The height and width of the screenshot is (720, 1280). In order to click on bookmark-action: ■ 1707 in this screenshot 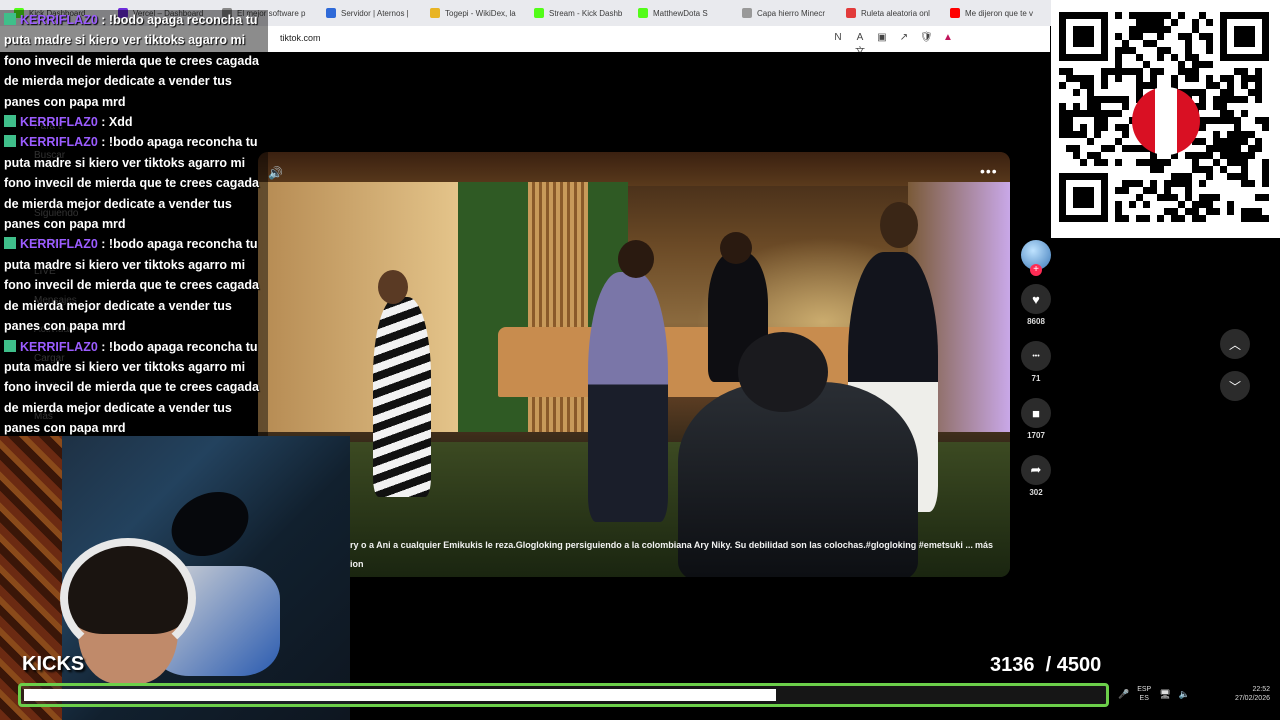, I will do `click(1036, 419)`.